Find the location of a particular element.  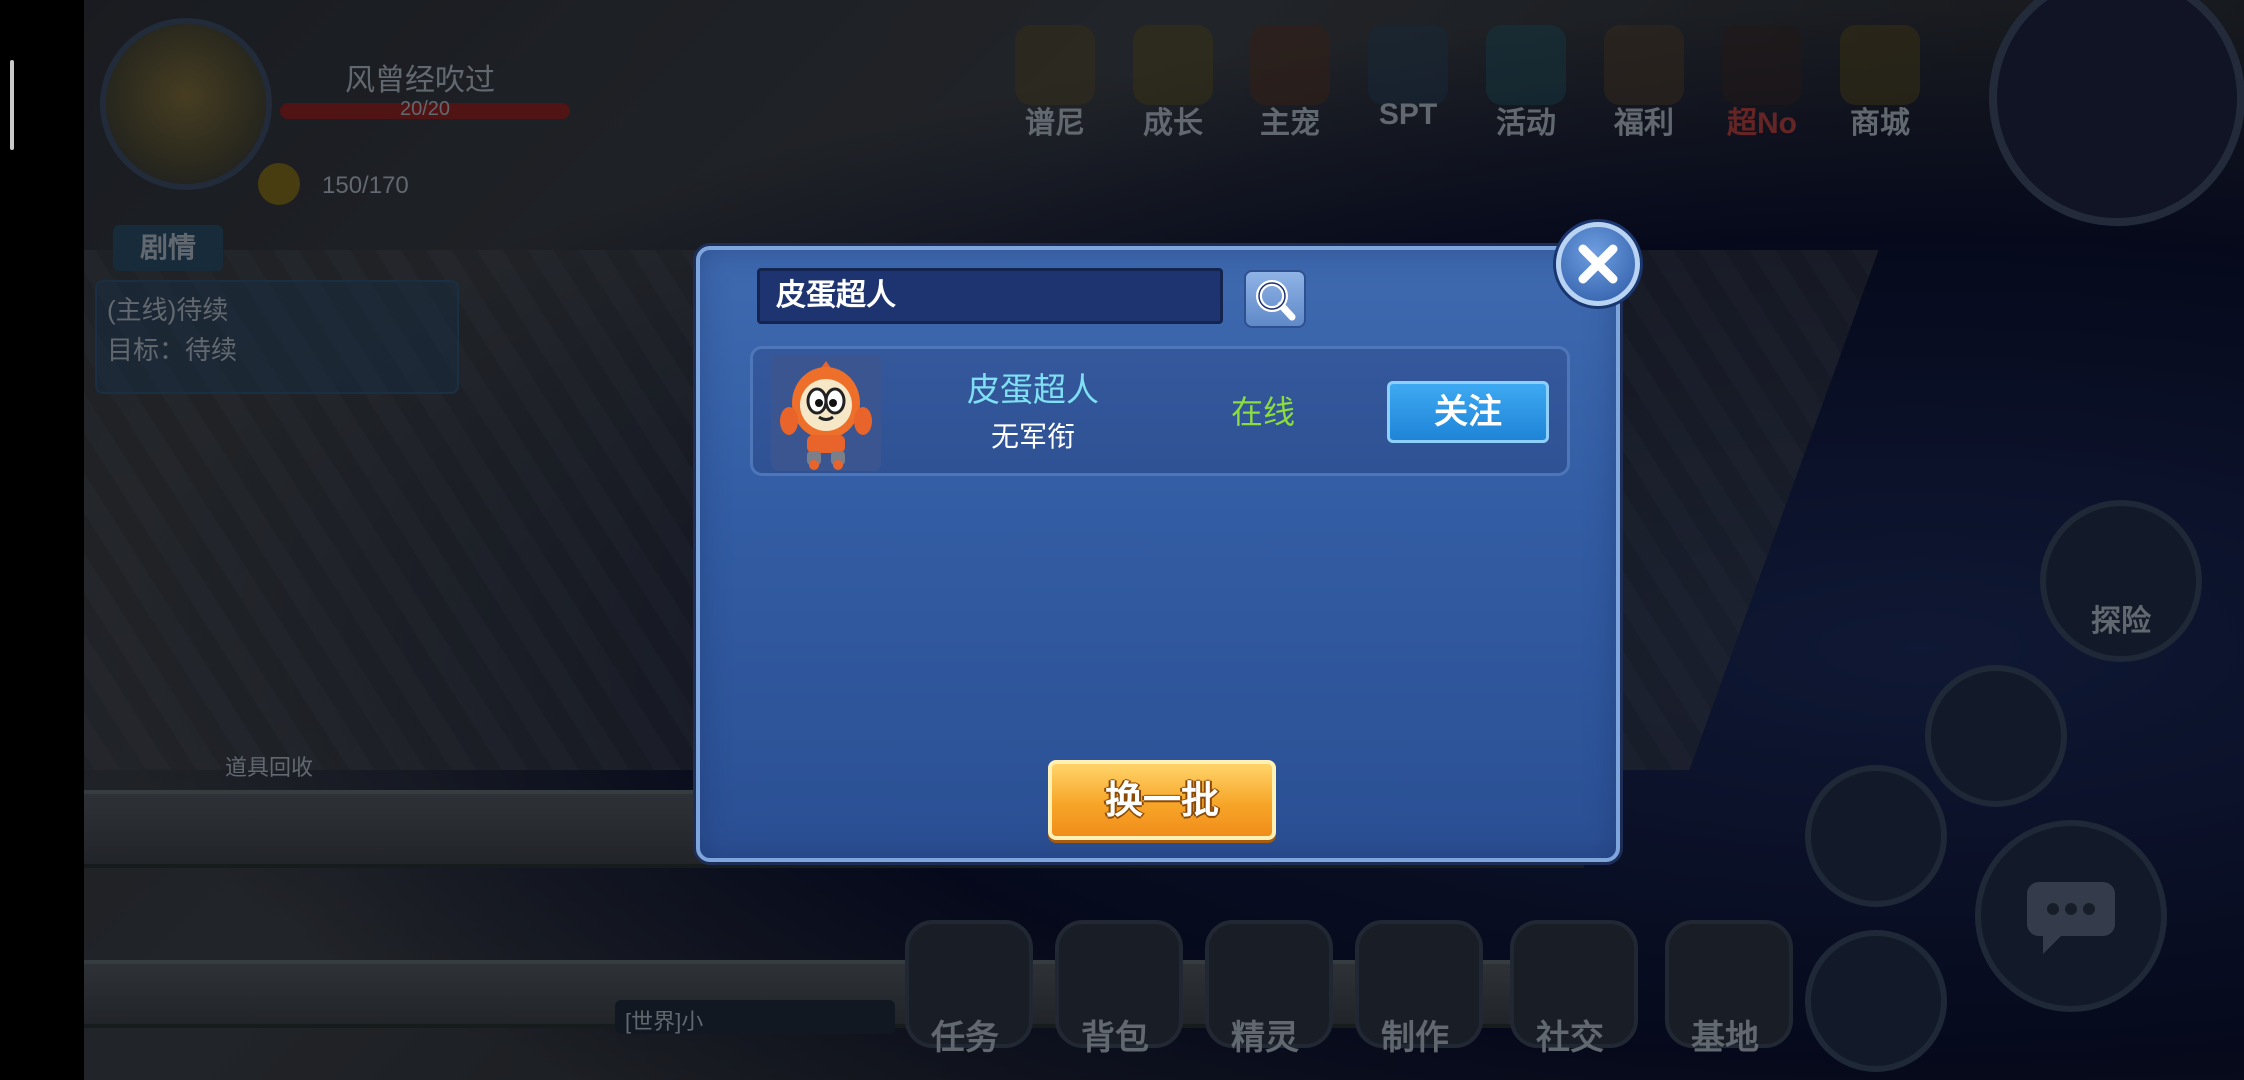

result-row: 皮蛋超人 无军衔 在线 关注 is located at coordinates (1160, 411).